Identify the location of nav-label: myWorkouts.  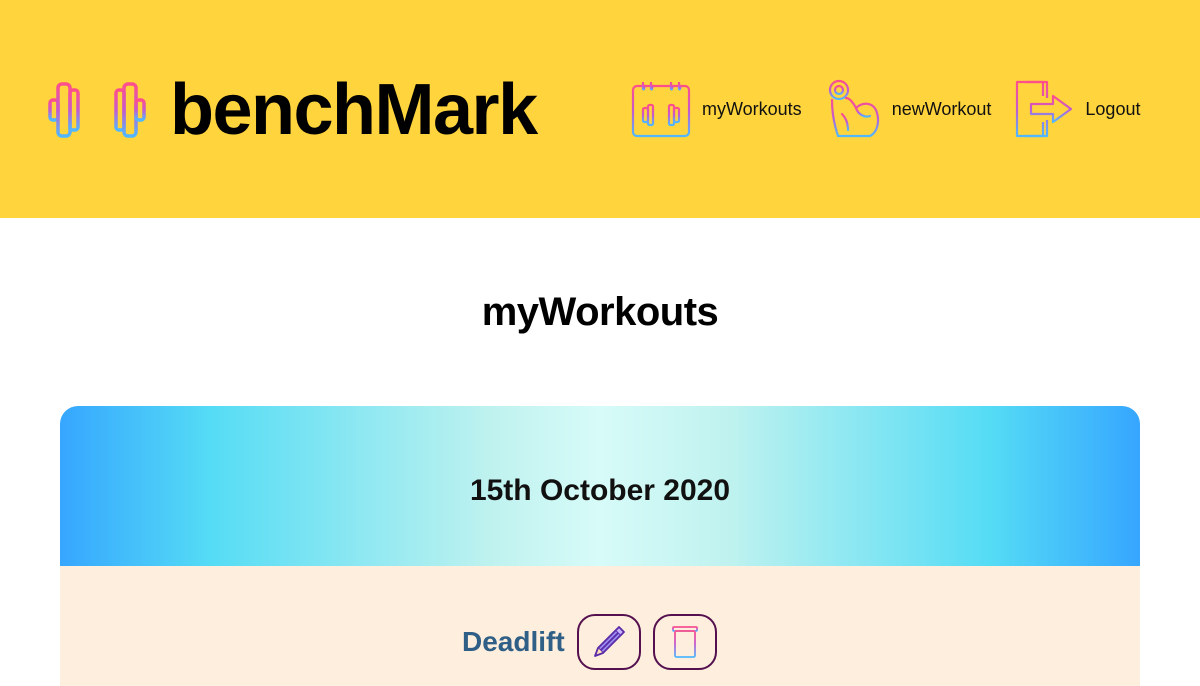
(752, 108).